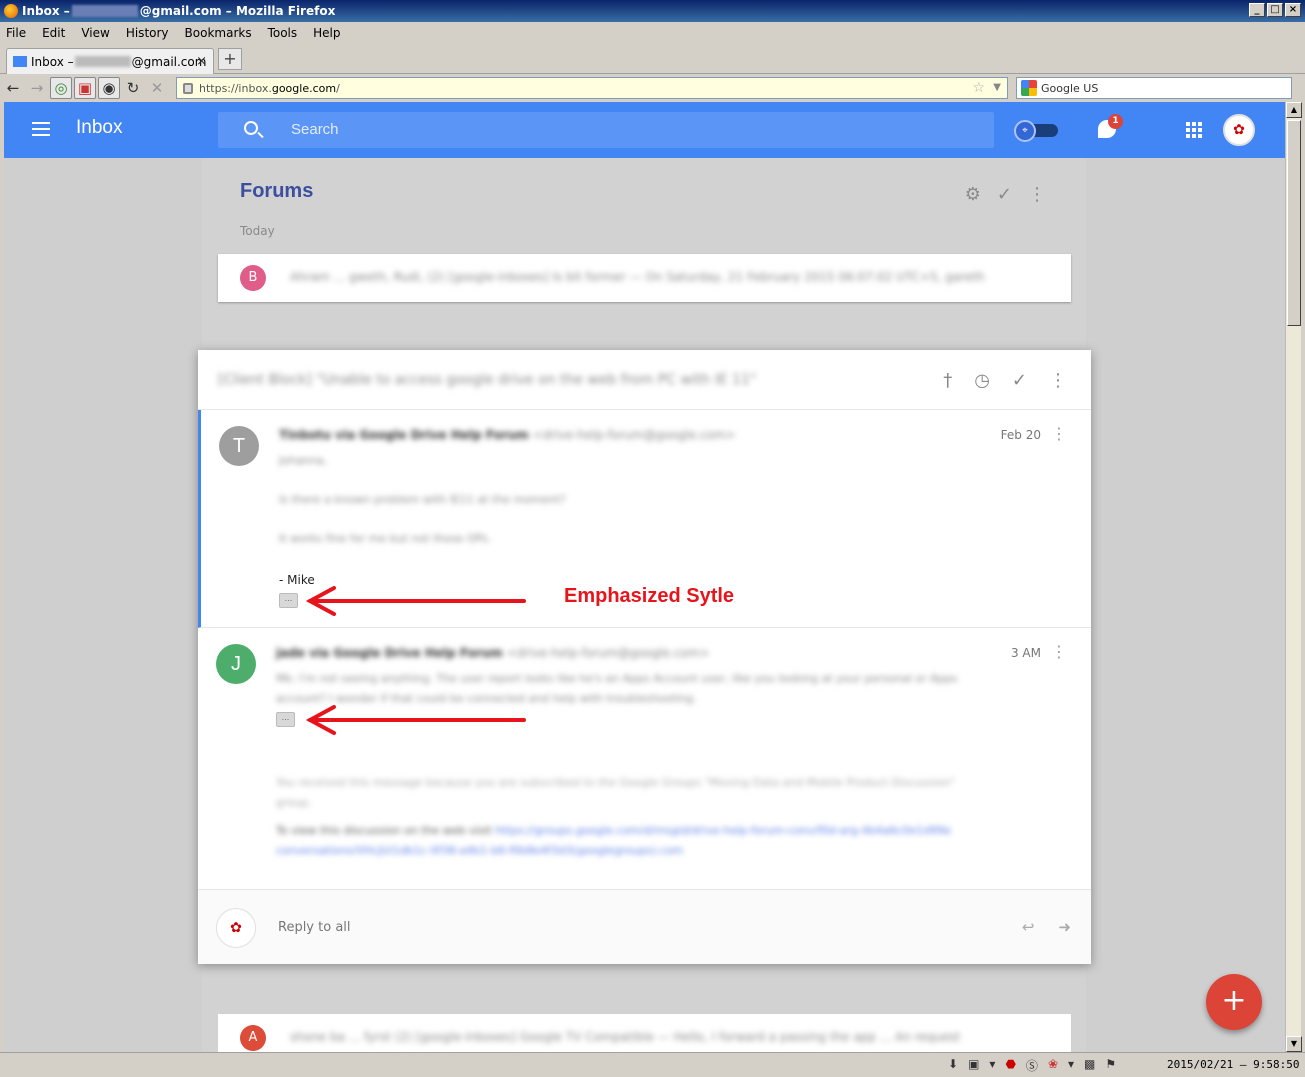 The image size is (1305, 1077). Describe the element at coordinates (239, 446) in the screenshot. I see `sender-avatar: T` at that location.